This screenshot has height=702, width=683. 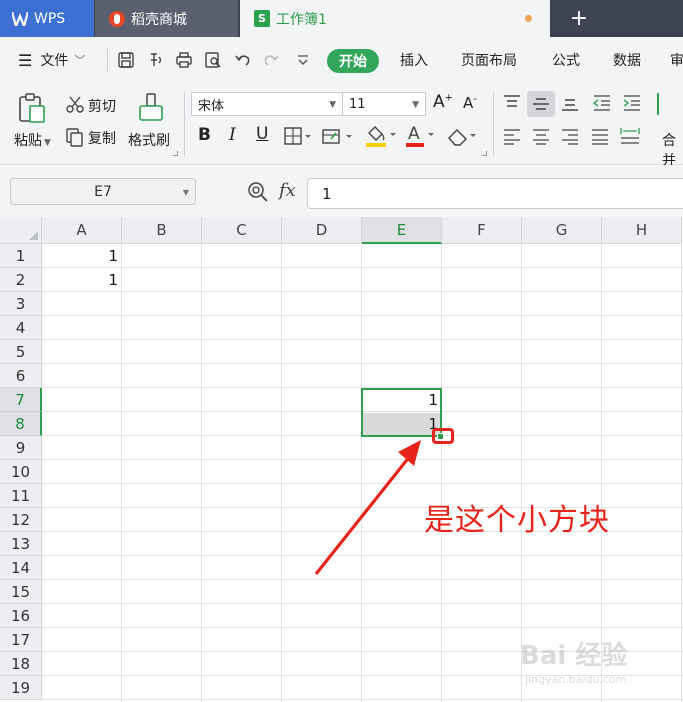 I want to click on tab-docer-store: 稻壳商城, so click(x=166, y=18).